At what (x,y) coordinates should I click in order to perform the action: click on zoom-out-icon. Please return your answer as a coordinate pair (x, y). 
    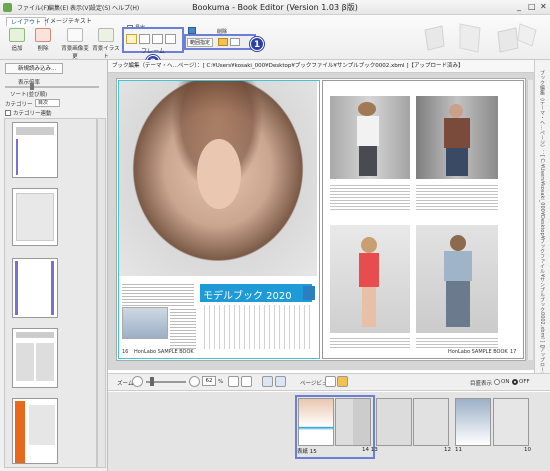
    Looking at the image, I should click on (137, 381).